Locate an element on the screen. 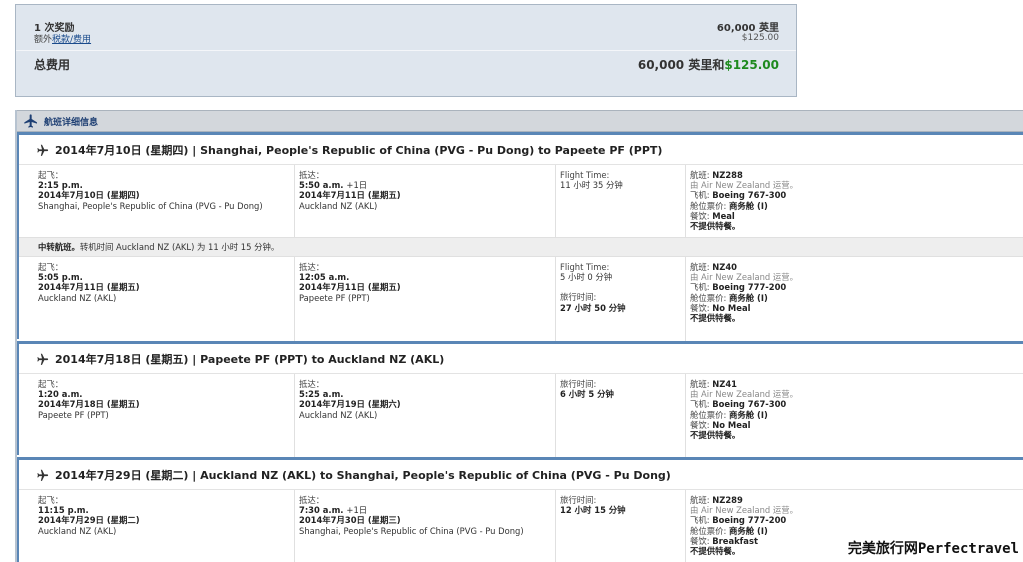 The image size is (1023, 562). tax-amount: $125.00 is located at coordinates (760, 38).